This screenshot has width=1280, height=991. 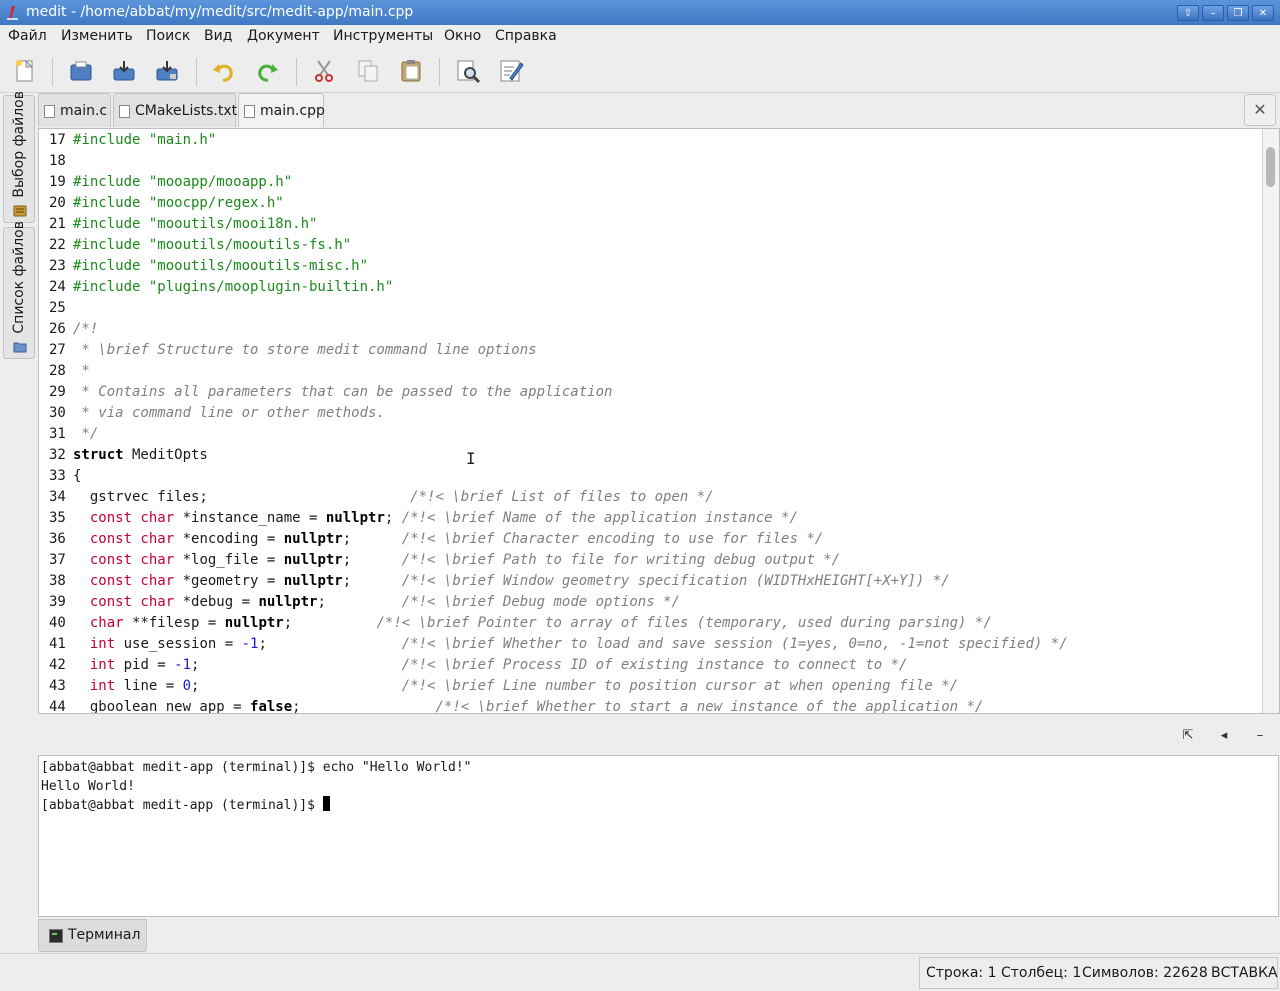 What do you see at coordinates (98, 455) in the screenshot?
I see `code-token: struct` at bounding box center [98, 455].